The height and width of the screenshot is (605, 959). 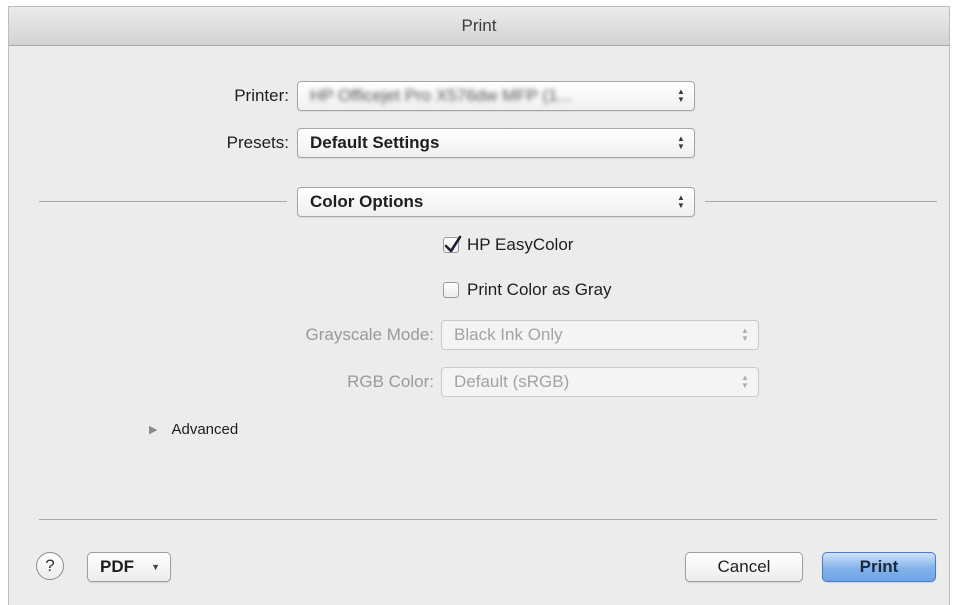 I want to click on cancel-button: Cancel, so click(x=744, y=567).